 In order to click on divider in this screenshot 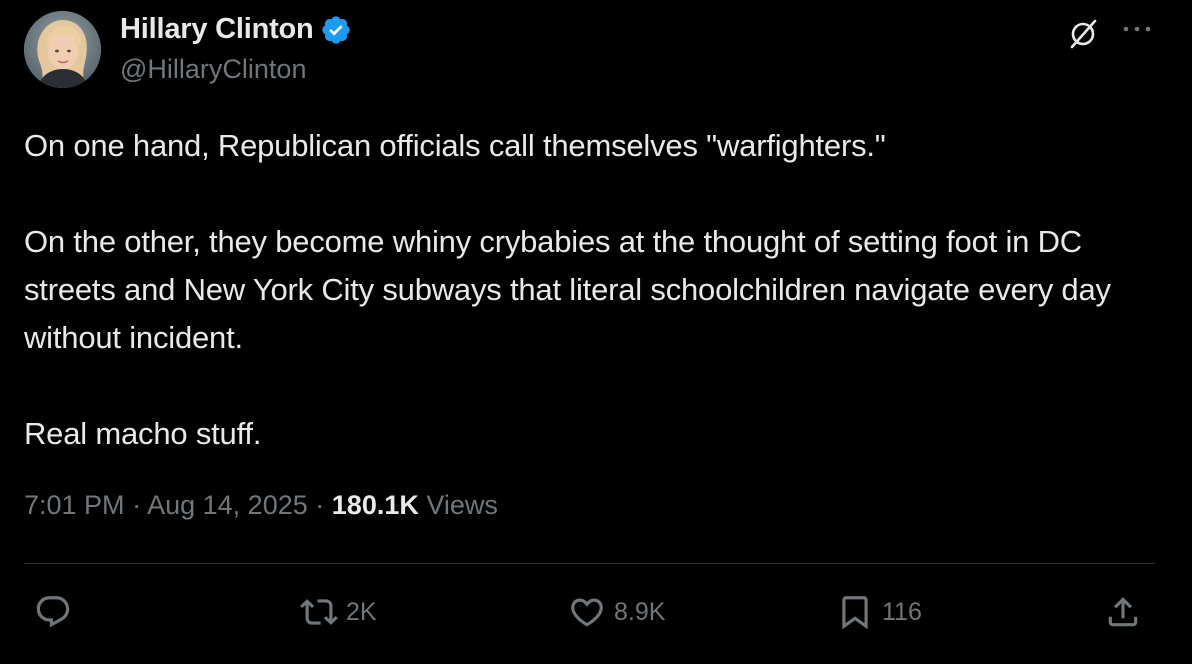, I will do `click(589, 563)`.